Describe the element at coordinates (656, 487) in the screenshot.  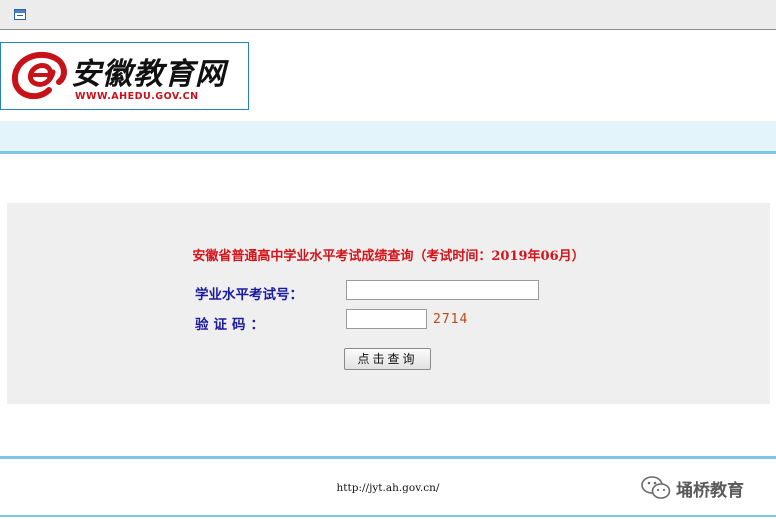
I see `wechat-icon` at that location.